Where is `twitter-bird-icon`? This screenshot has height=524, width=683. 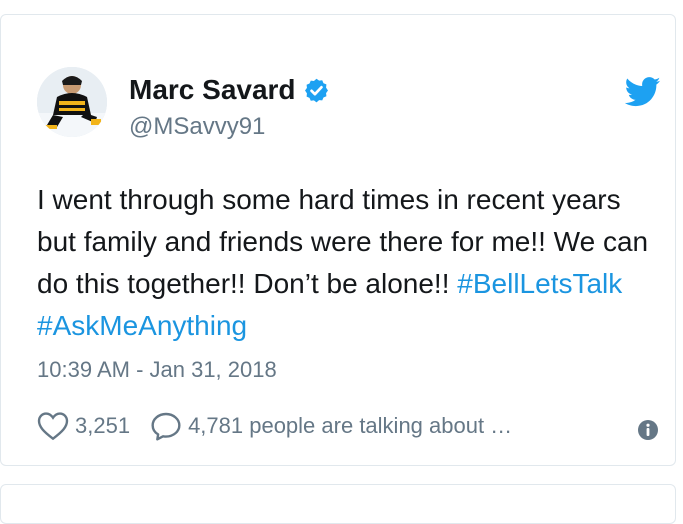 twitter-bird-icon is located at coordinates (643, 92).